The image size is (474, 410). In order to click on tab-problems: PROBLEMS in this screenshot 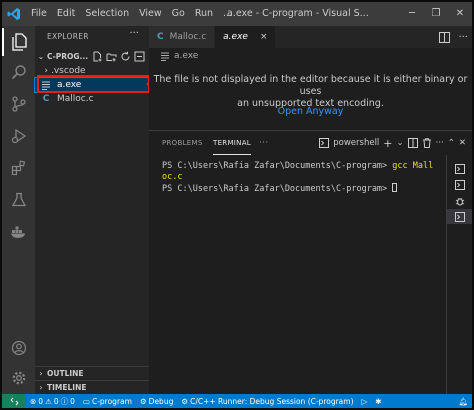, I will do `click(182, 143)`.